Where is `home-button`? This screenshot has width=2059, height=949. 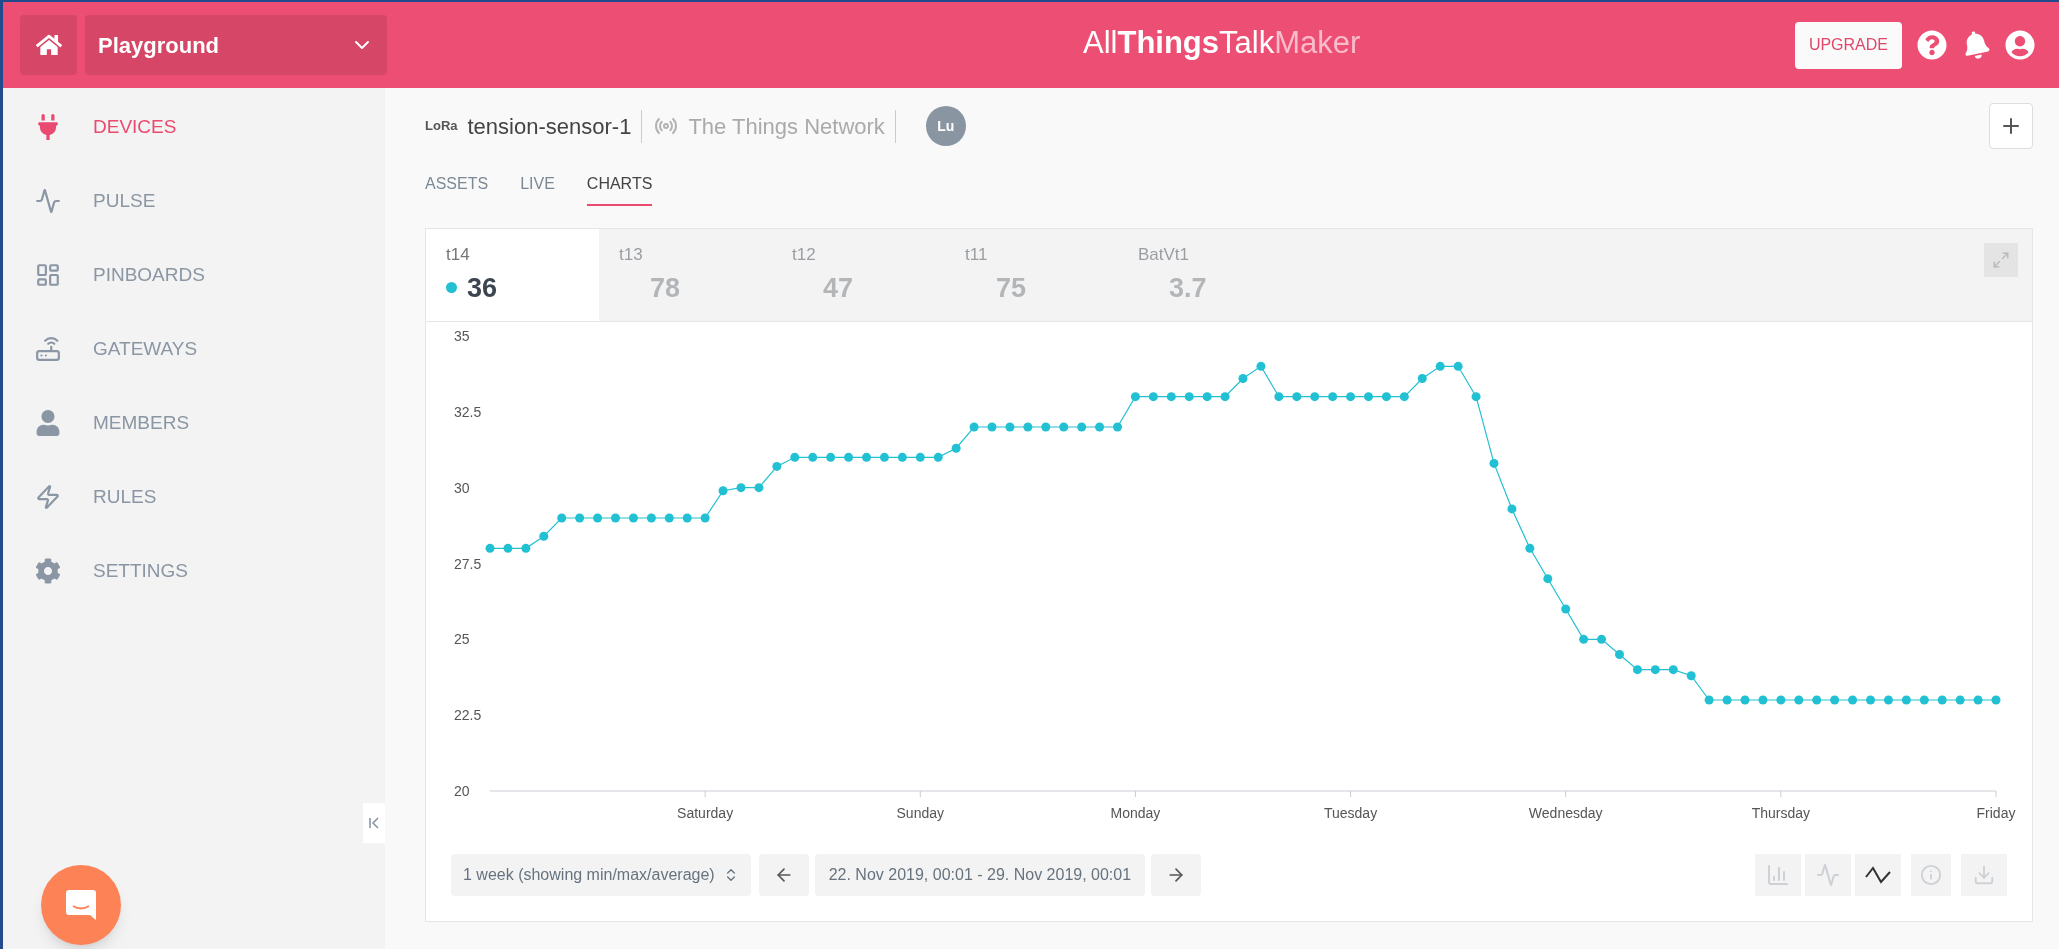 home-button is located at coordinates (48, 45).